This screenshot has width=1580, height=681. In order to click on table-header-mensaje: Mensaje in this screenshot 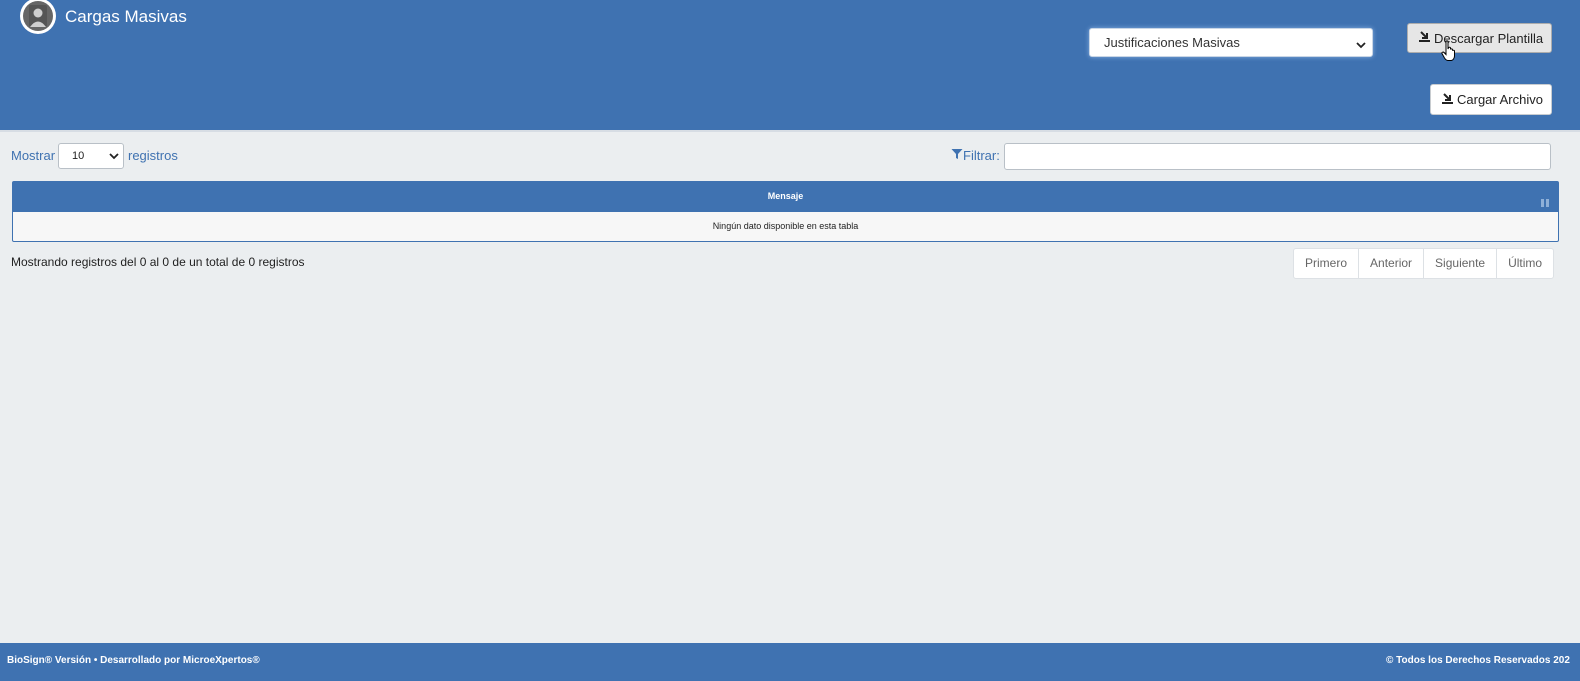, I will do `click(785, 197)`.